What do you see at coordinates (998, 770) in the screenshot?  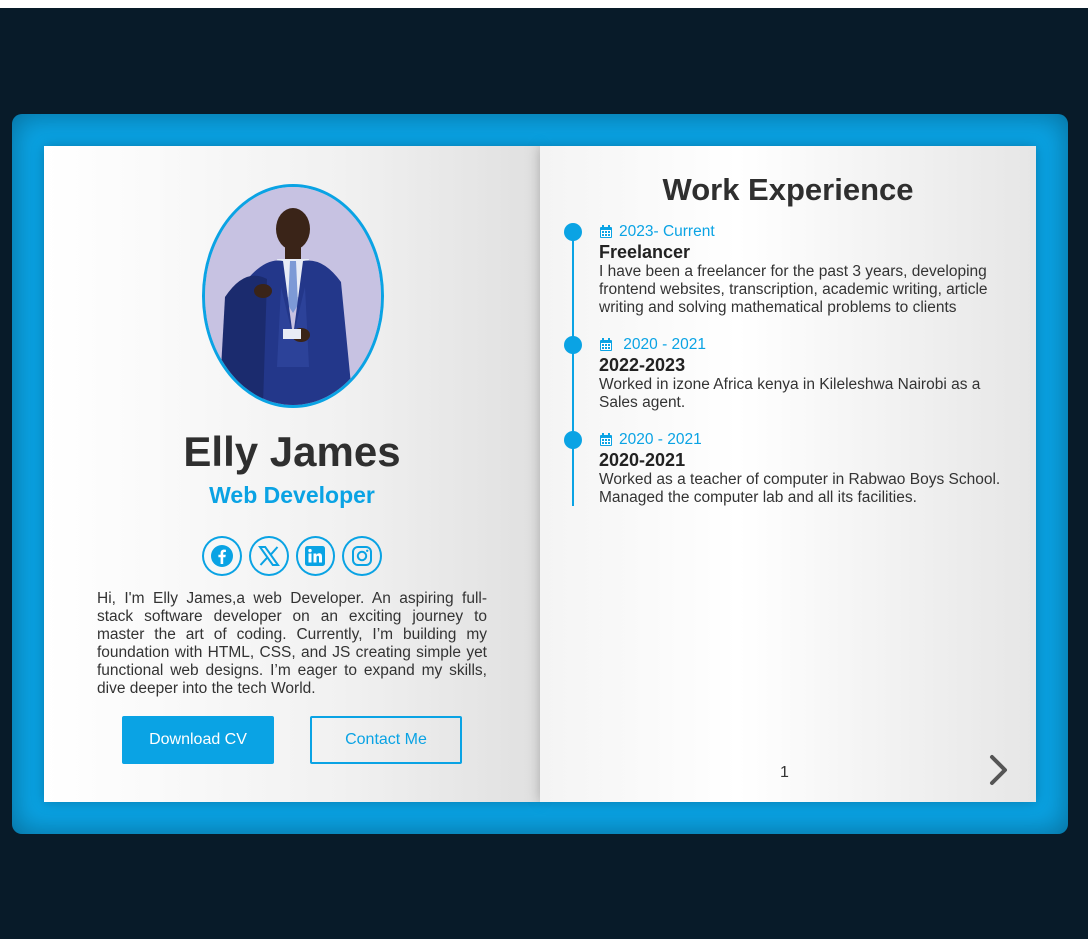 I see `chevron-right-icon` at bounding box center [998, 770].